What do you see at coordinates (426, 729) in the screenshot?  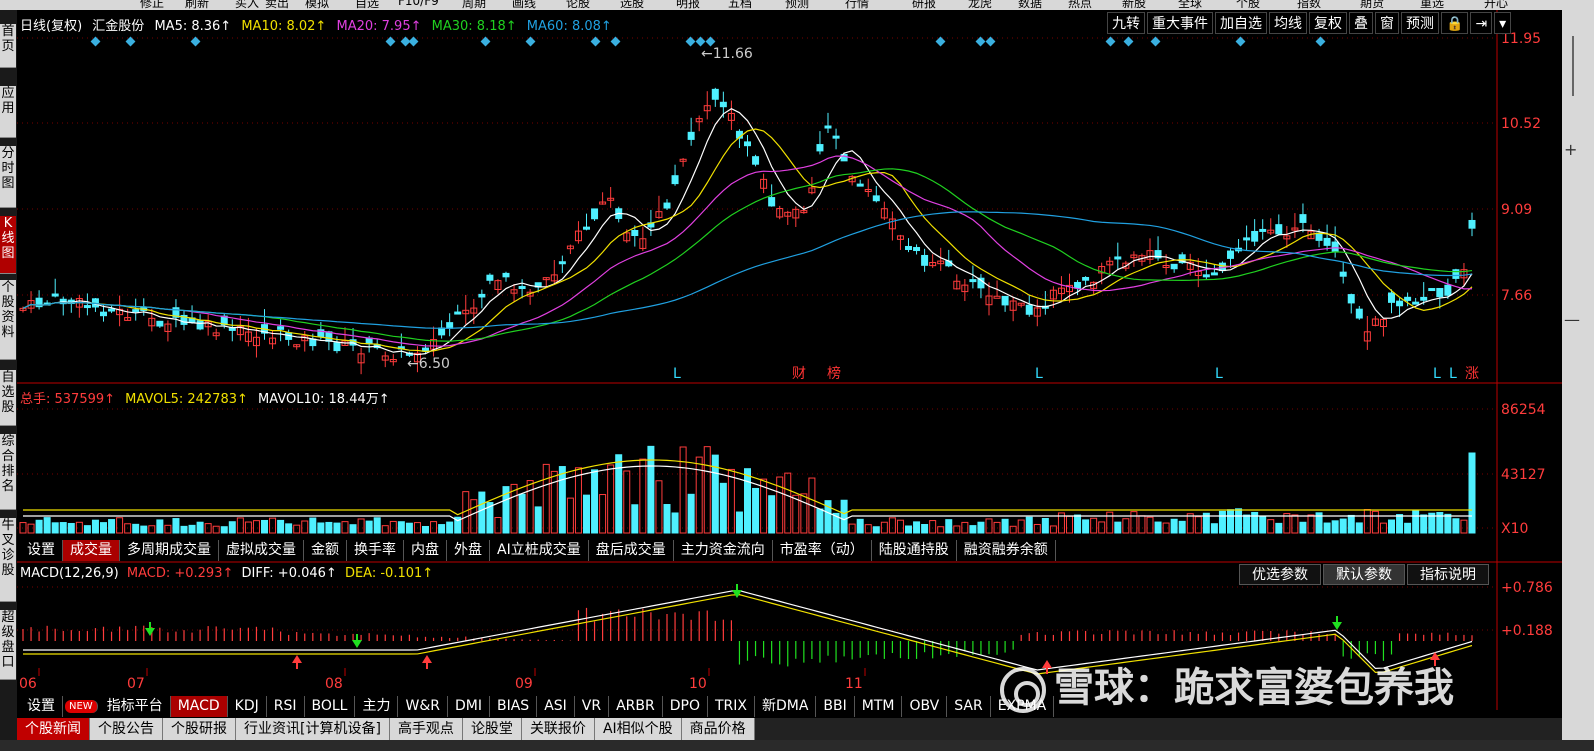 I see `bottom-nav-4: 高手观点` at bounding box center [426, 729].